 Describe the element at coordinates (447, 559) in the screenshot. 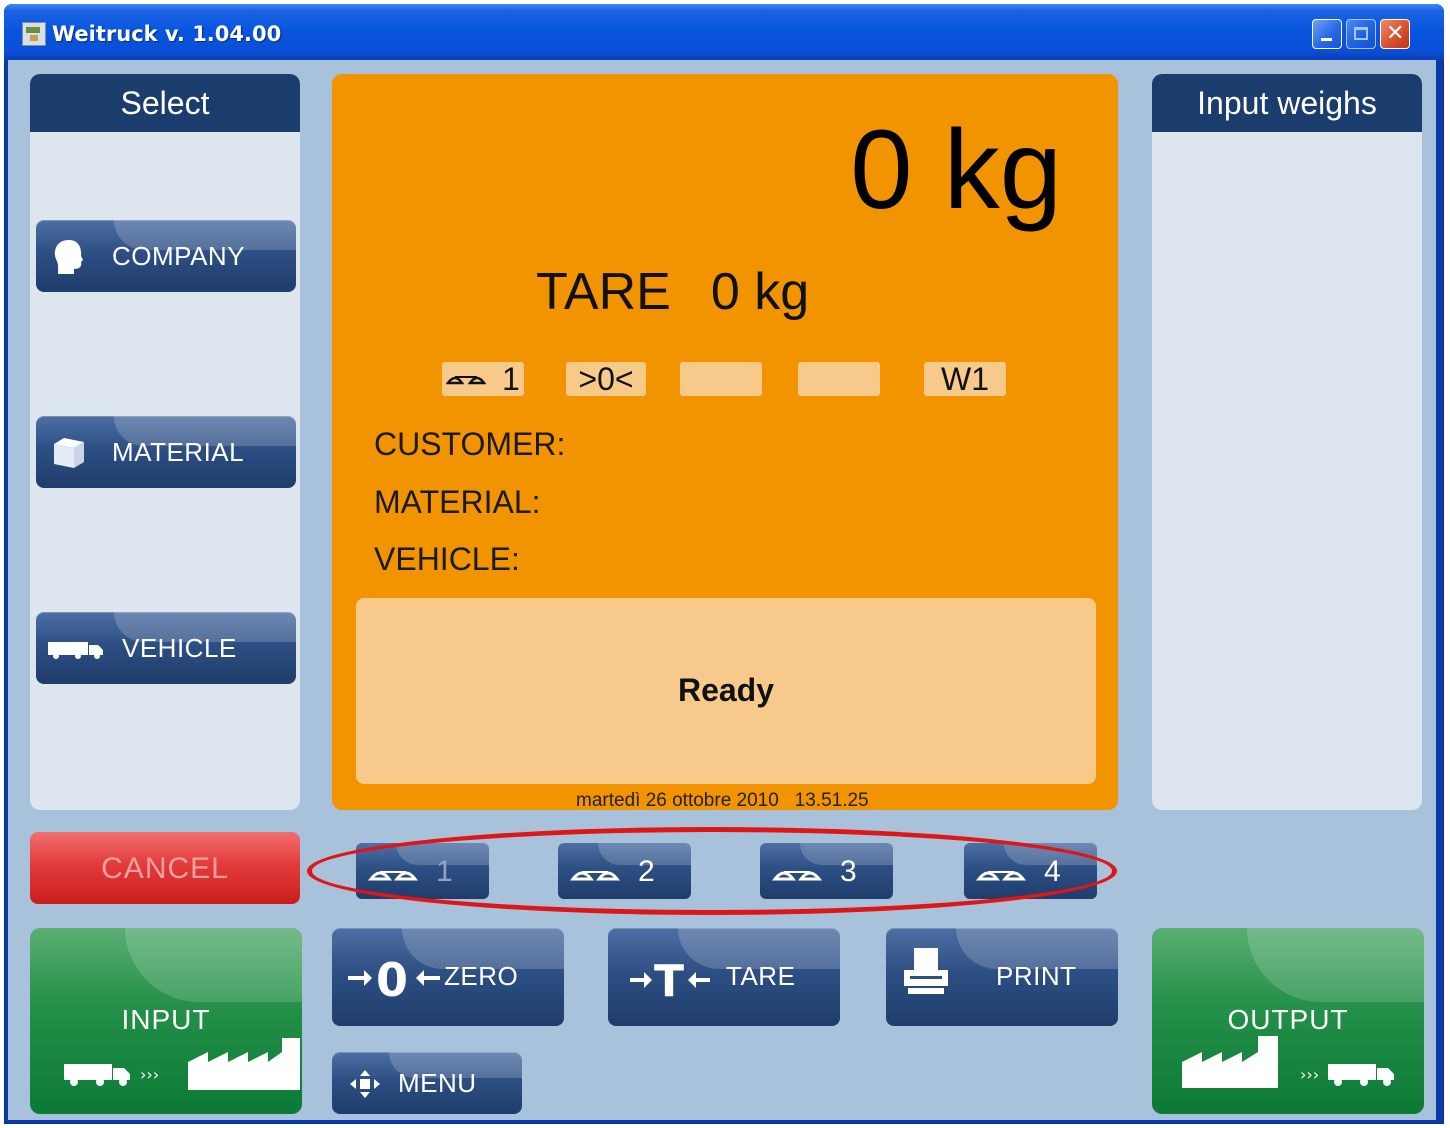

I see `vehicle-label: VEHICLE:` at that location.